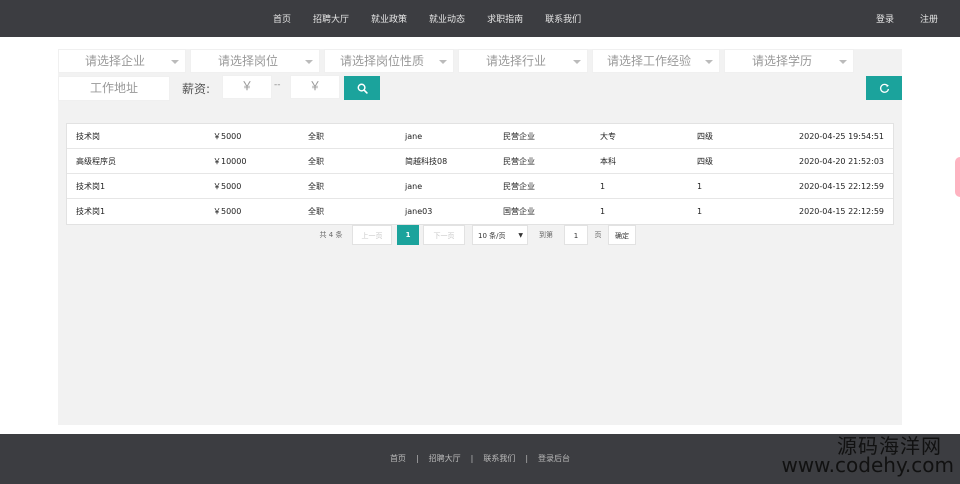 The image size is (960, 484). What do you see at coordinates (563, 18) in the screenshot?
I see `nav-item-contact: 联系我们` at bounding box center [563, 18].